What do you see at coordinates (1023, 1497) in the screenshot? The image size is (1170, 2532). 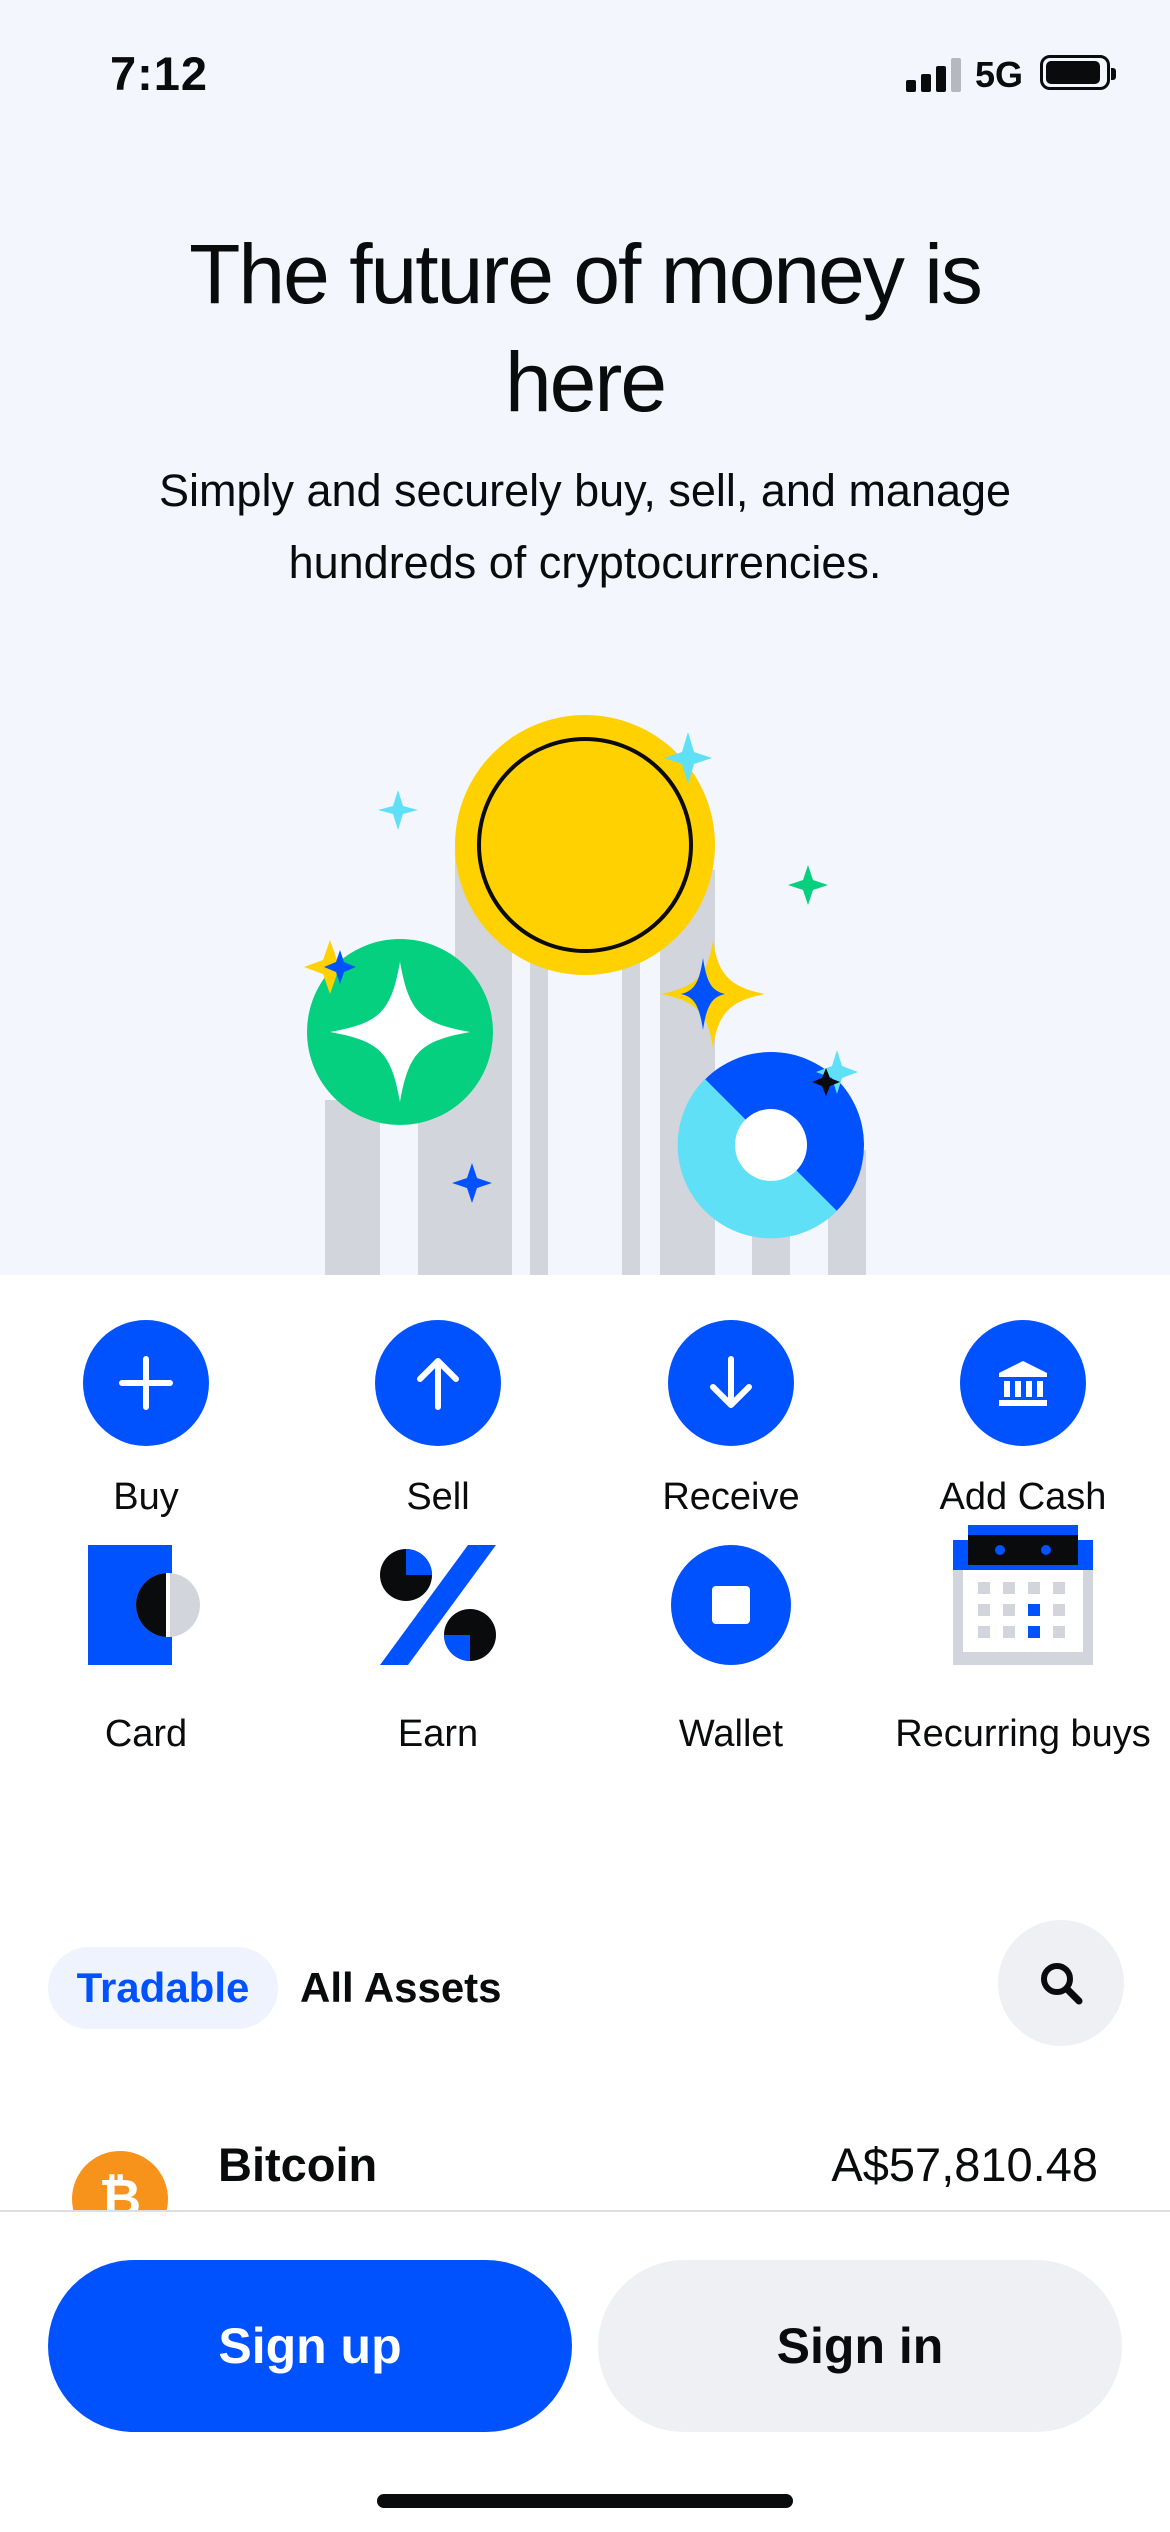 I see `add-cash-label: Add Cash` at bounding box center [1023, 1497].